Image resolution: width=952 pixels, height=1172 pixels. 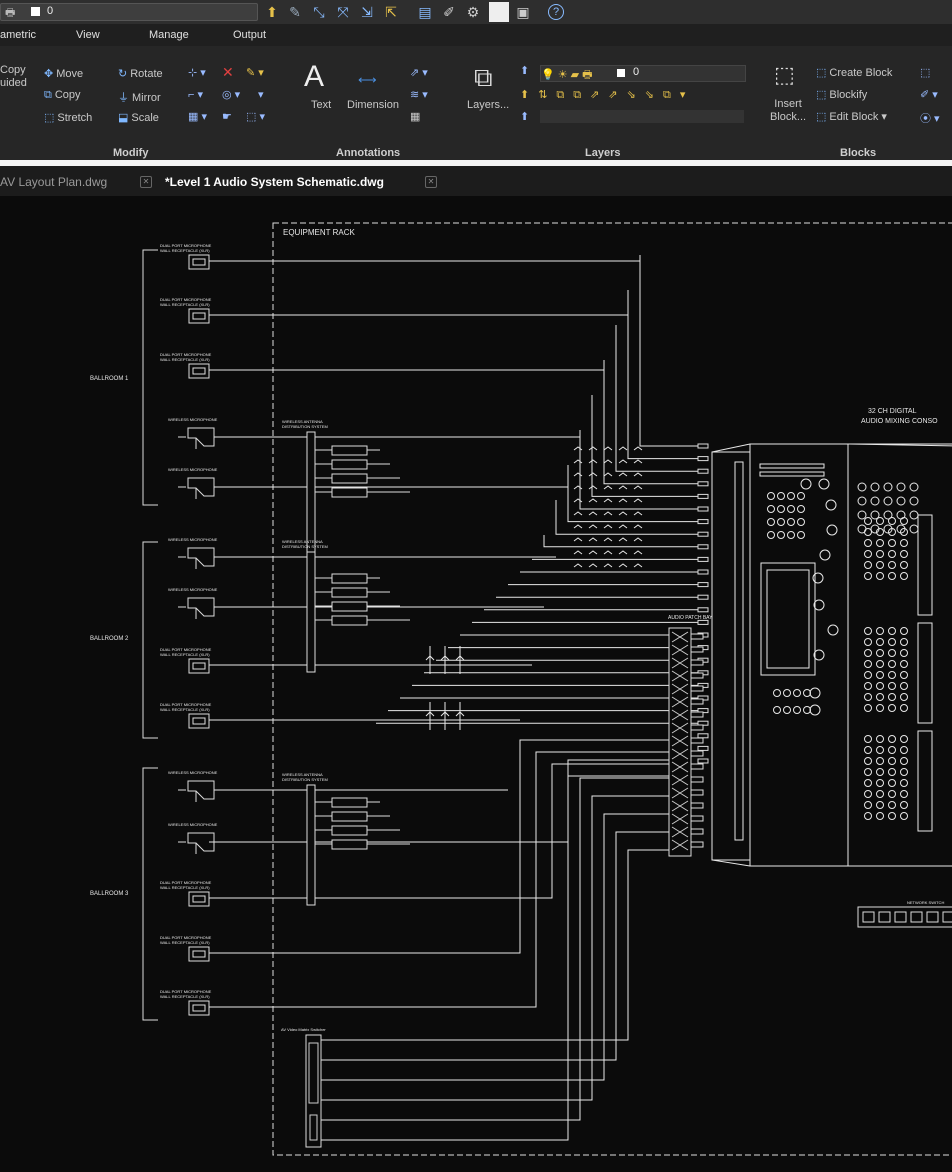 What do you see at coordinates (821, 95) in the screenshot?
I see `blockify-icon: ⬚` at bounding box center [821, 95].